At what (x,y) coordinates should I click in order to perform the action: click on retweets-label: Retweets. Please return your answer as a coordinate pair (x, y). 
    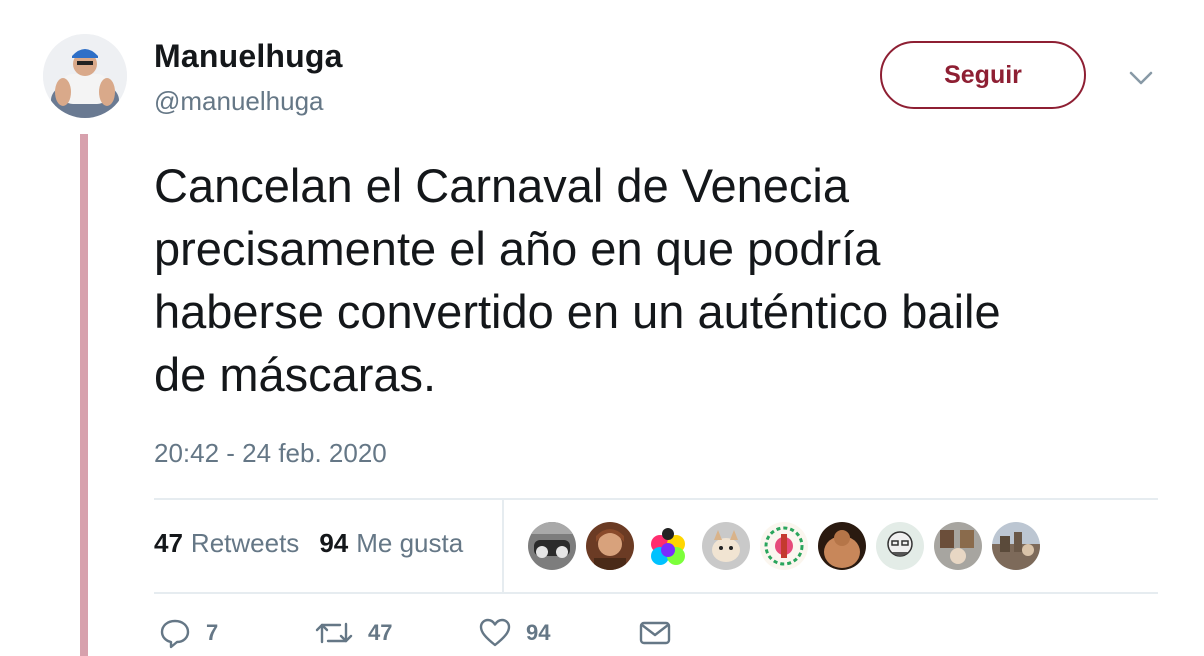
    Looking at the image, I should click on (245, 543).